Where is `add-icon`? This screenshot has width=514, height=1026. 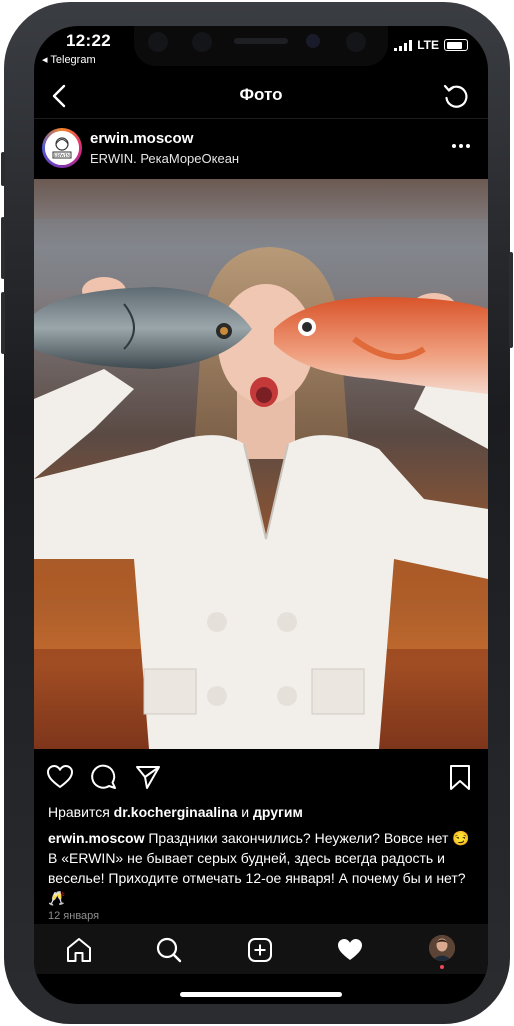
add-icon is located at coordinates (260, 950).